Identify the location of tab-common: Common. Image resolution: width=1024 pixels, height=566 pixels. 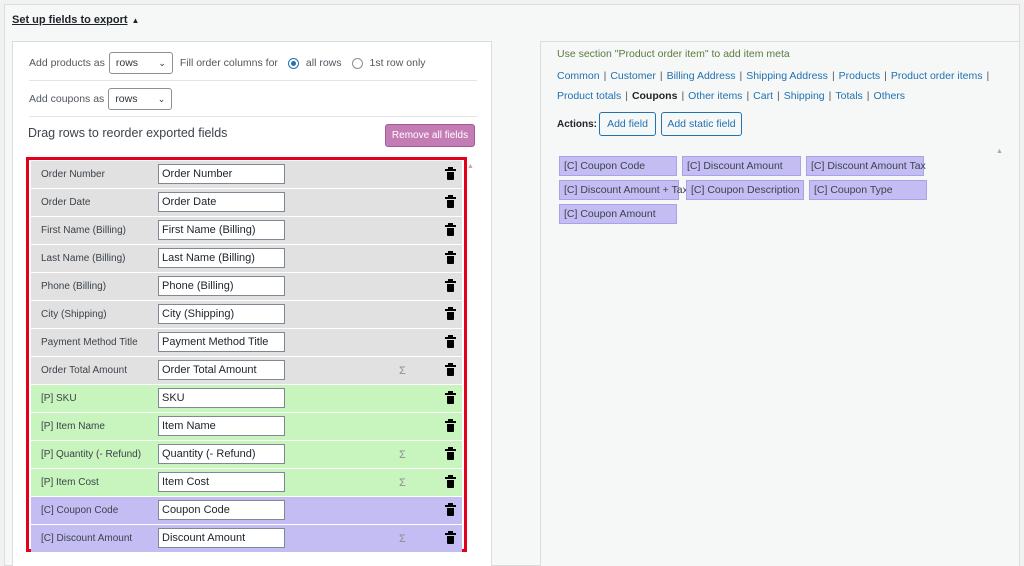
(578, 76).